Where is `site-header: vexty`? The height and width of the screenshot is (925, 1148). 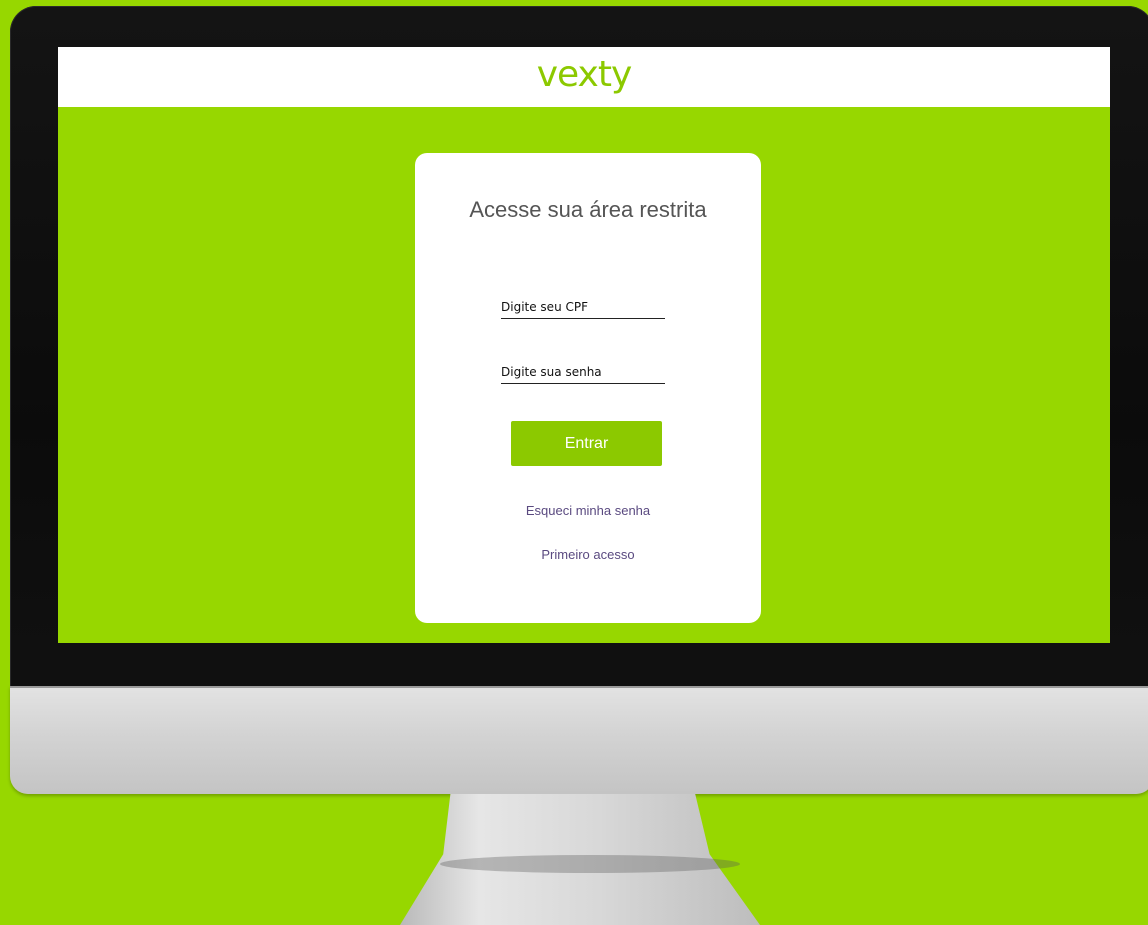
site-header: vexty is located at coordinates (584, 77).